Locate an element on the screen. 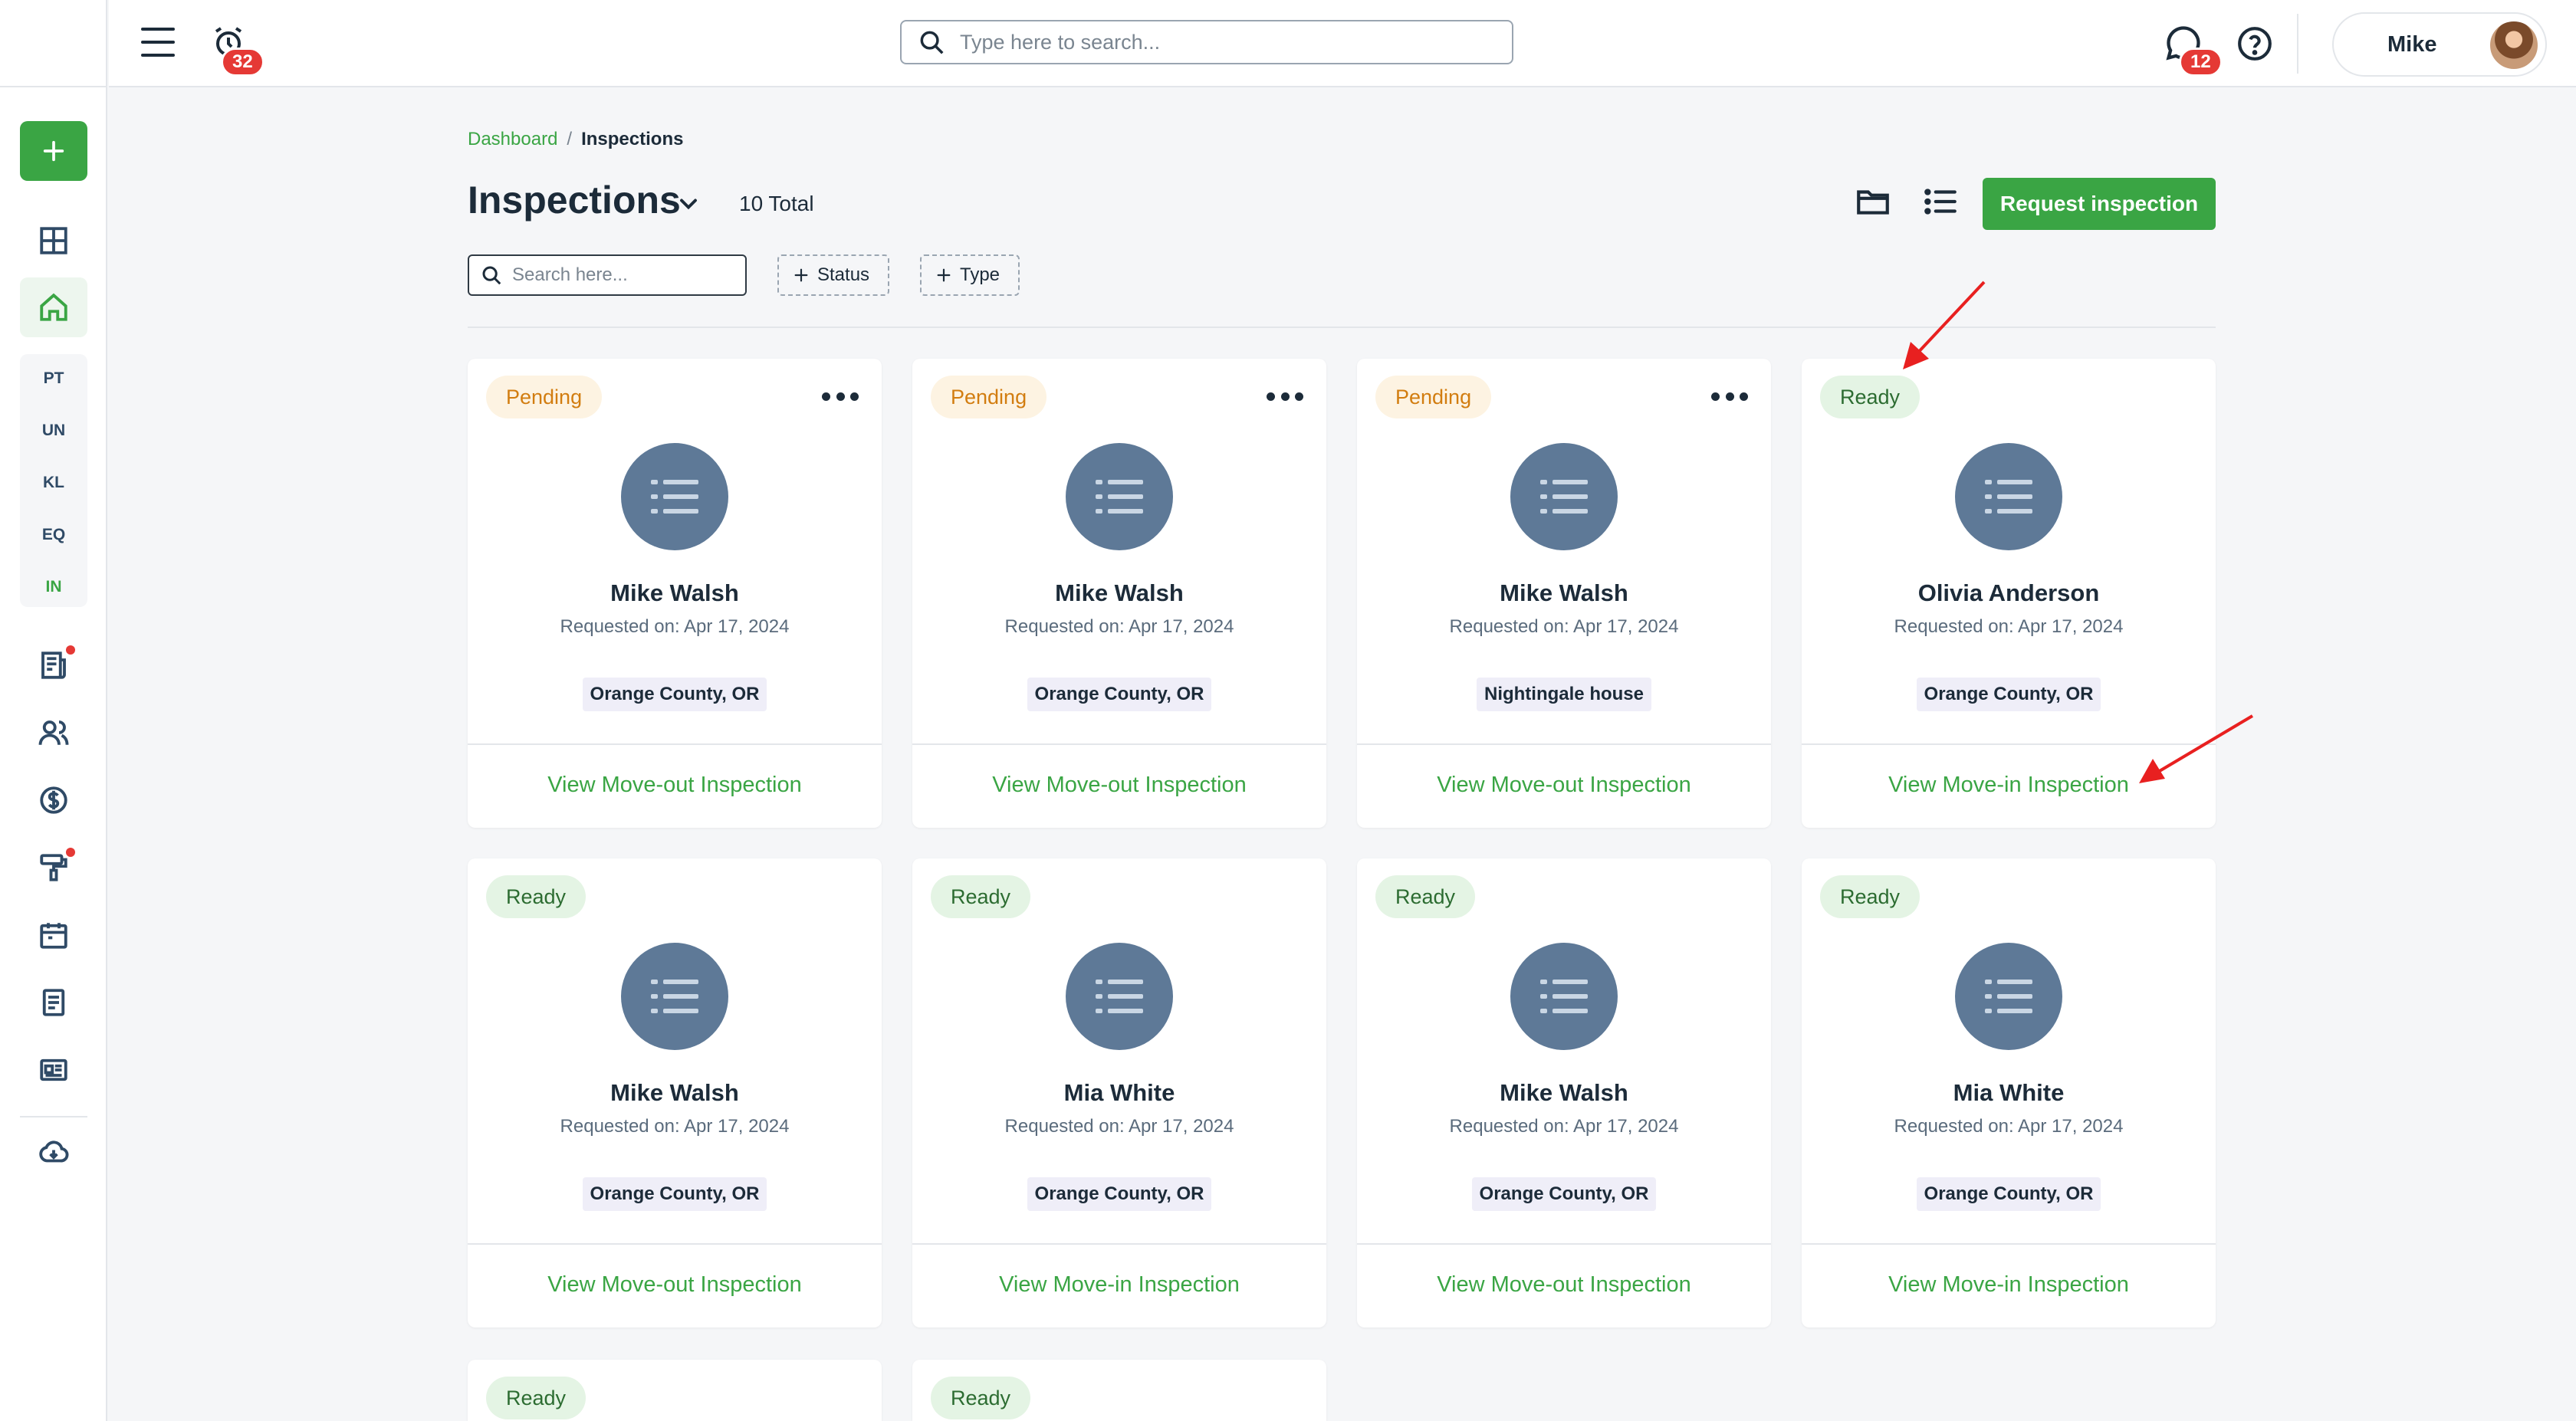 The width and height of the screenshot is (2576, 1421). add-button is located at coordinates (53, 151).